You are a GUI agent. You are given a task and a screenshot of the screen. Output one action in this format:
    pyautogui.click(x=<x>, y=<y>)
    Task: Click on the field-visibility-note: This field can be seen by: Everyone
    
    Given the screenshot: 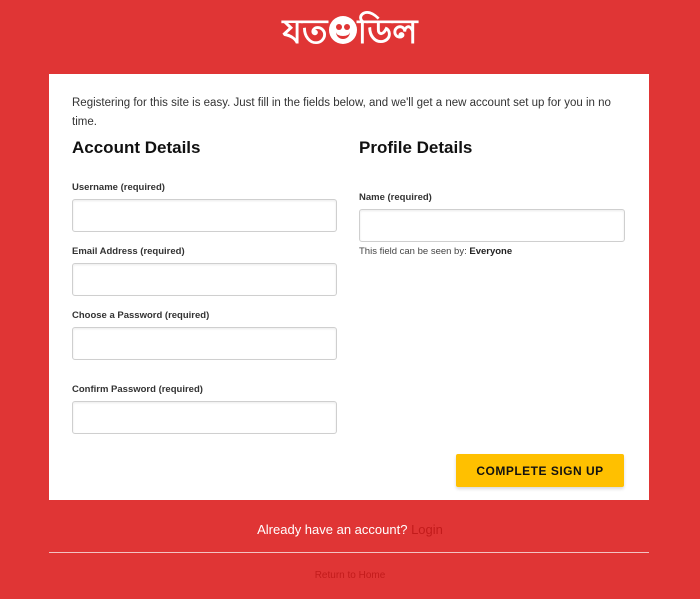 What is the action you would take?
    pyautogui.click(x=435, y=251)
    